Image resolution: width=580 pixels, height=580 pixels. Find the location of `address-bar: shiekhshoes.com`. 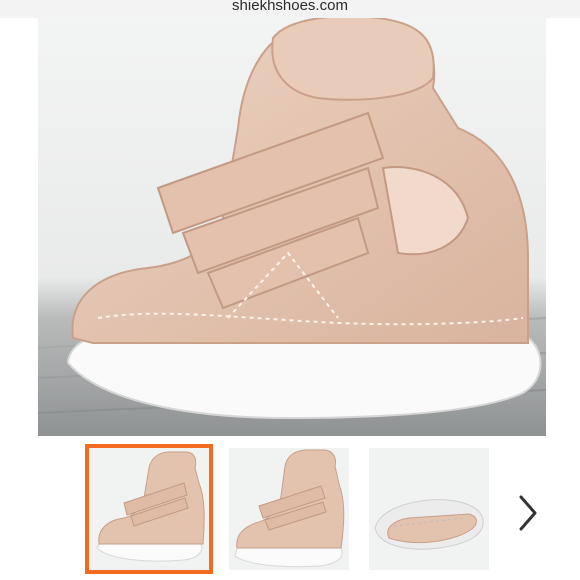

address-bar: shiekhshoes.com is located at coordinates (290, 9).